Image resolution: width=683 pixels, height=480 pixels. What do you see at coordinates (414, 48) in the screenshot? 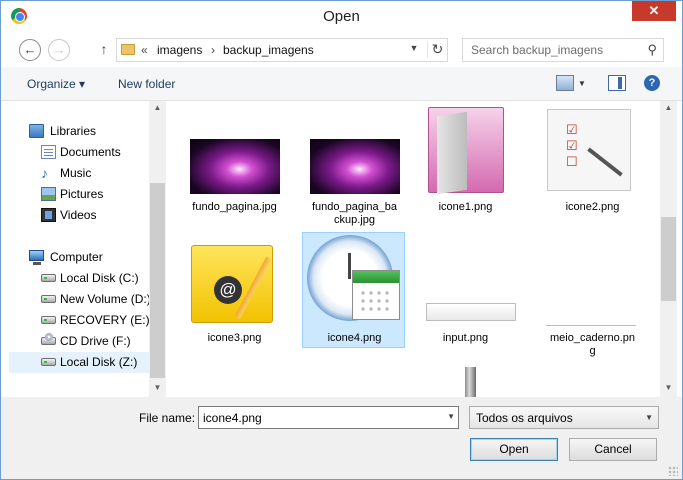
I see `address-dropdown-icon: ▼` at bounding box center [414, 48].